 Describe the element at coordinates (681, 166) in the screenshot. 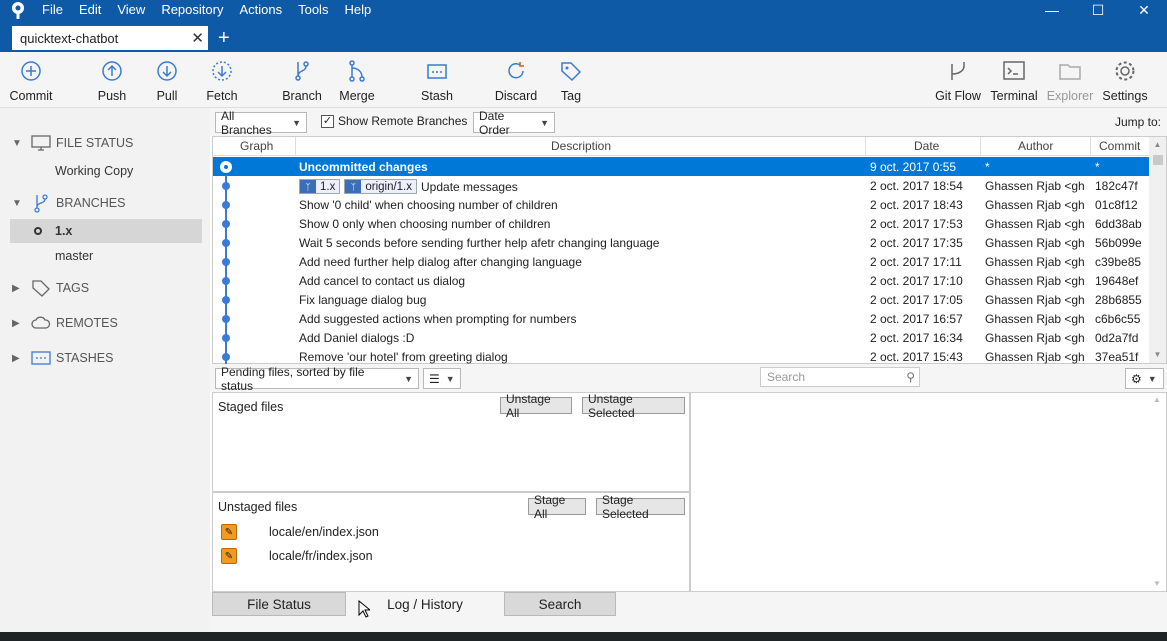

I see `commit-row: Uncommitted changes 9 oct. 2017 0:55 * *` at that location.